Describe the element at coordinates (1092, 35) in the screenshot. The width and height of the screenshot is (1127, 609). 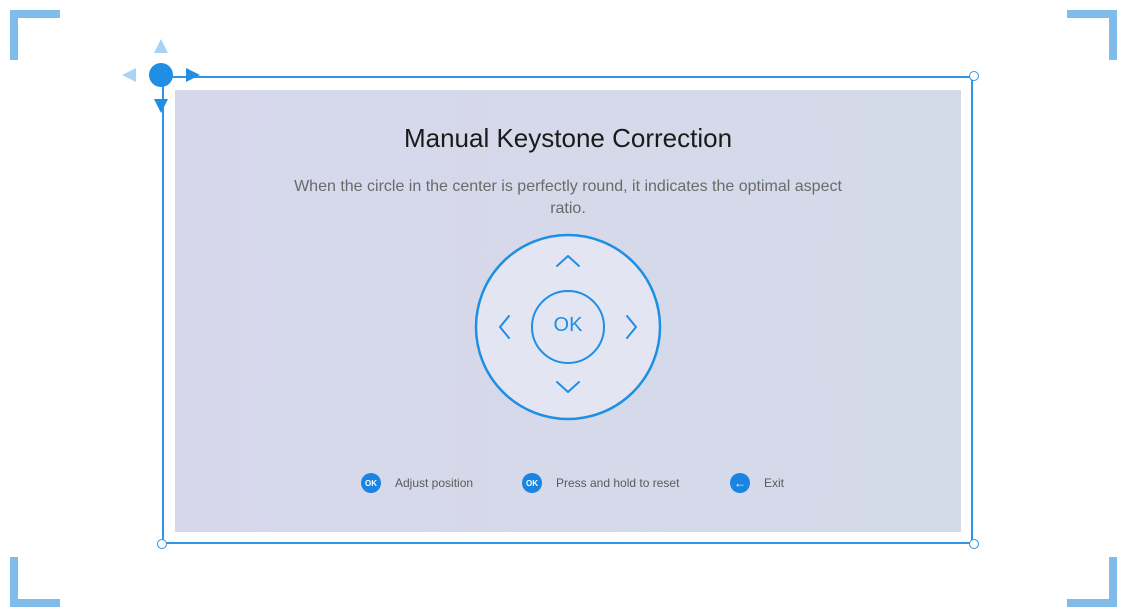
I see `corner-guide-top-right` at that location.